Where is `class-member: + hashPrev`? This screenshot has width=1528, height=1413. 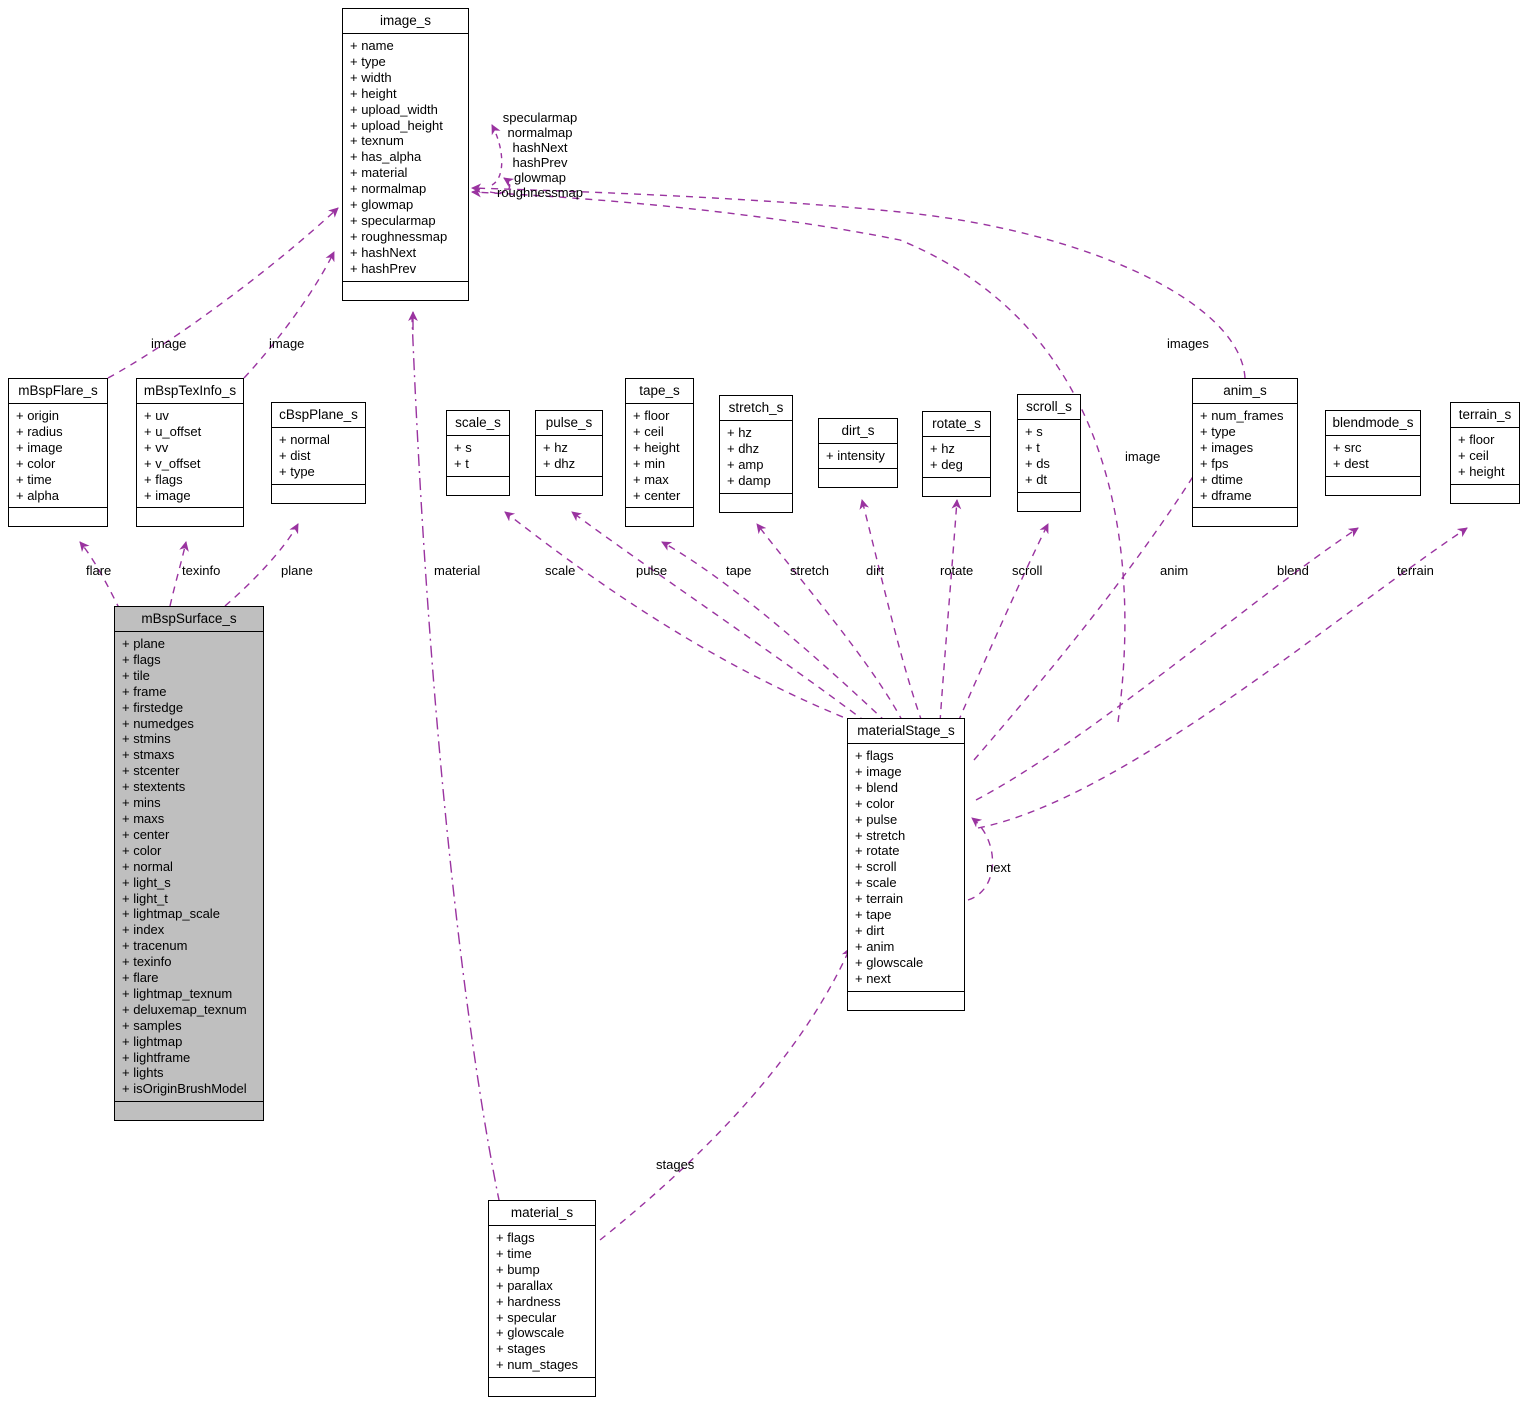 class-member: + hashPrev is located at coordinates (383, 268).